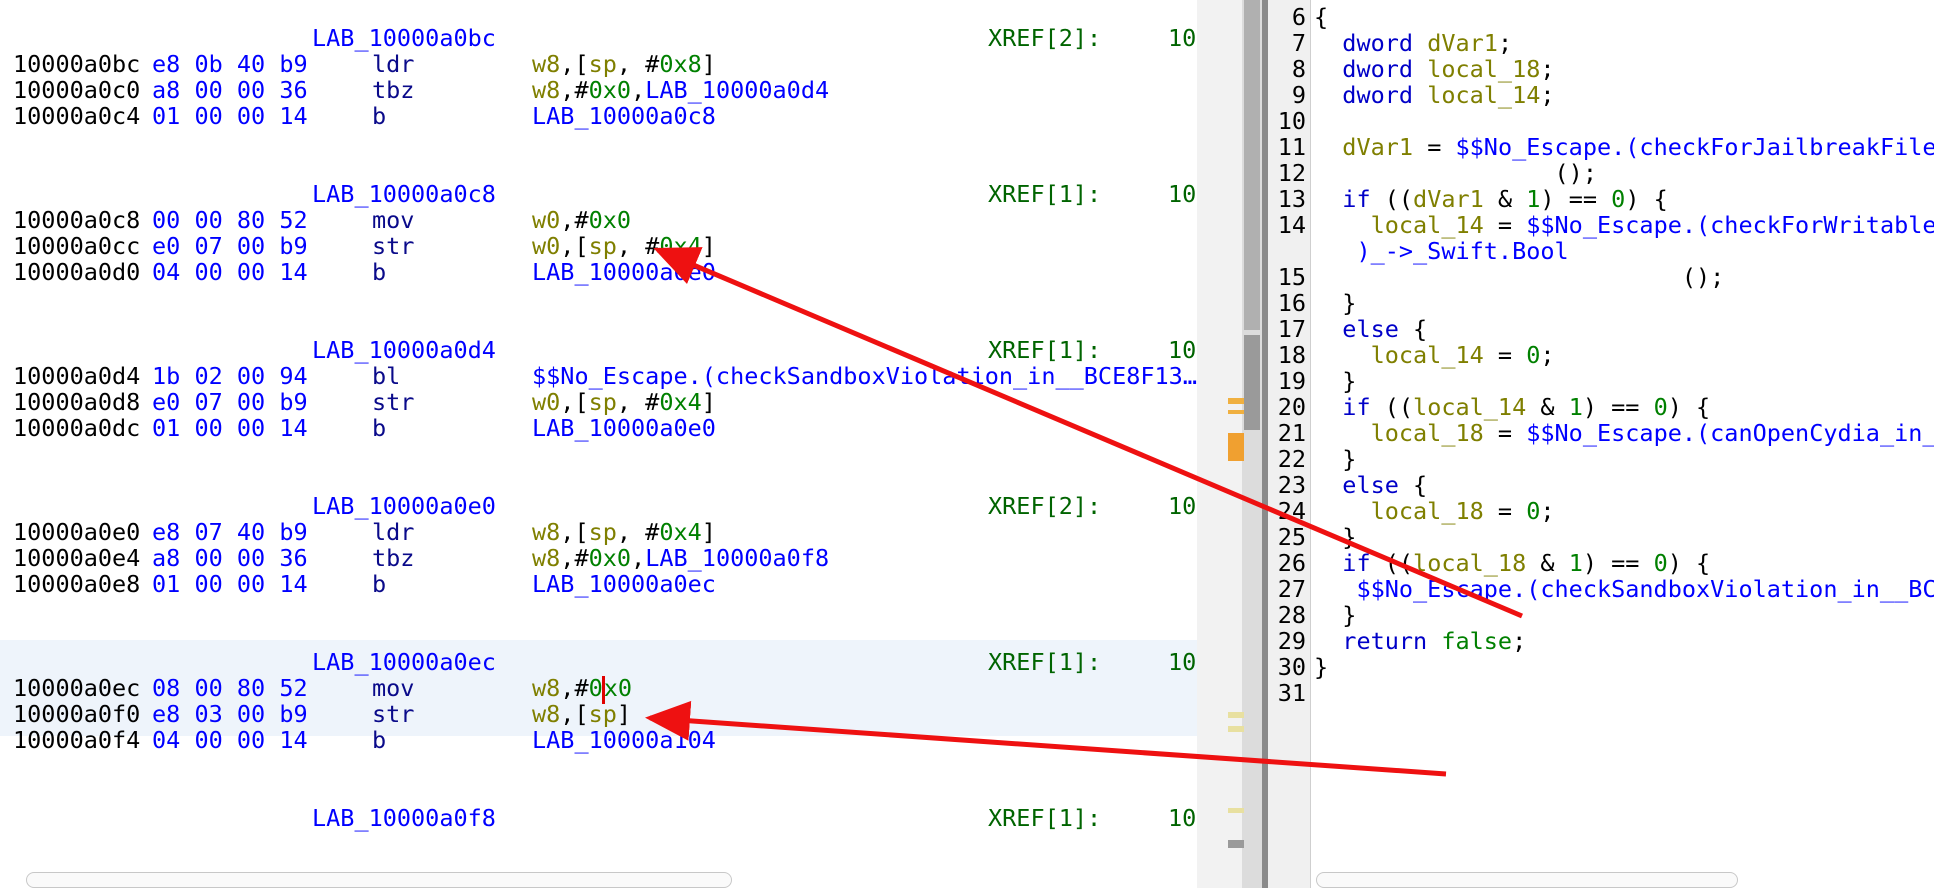 The image size is (1934, 888). I want to click on line-number: 31, so click(1291, 693).